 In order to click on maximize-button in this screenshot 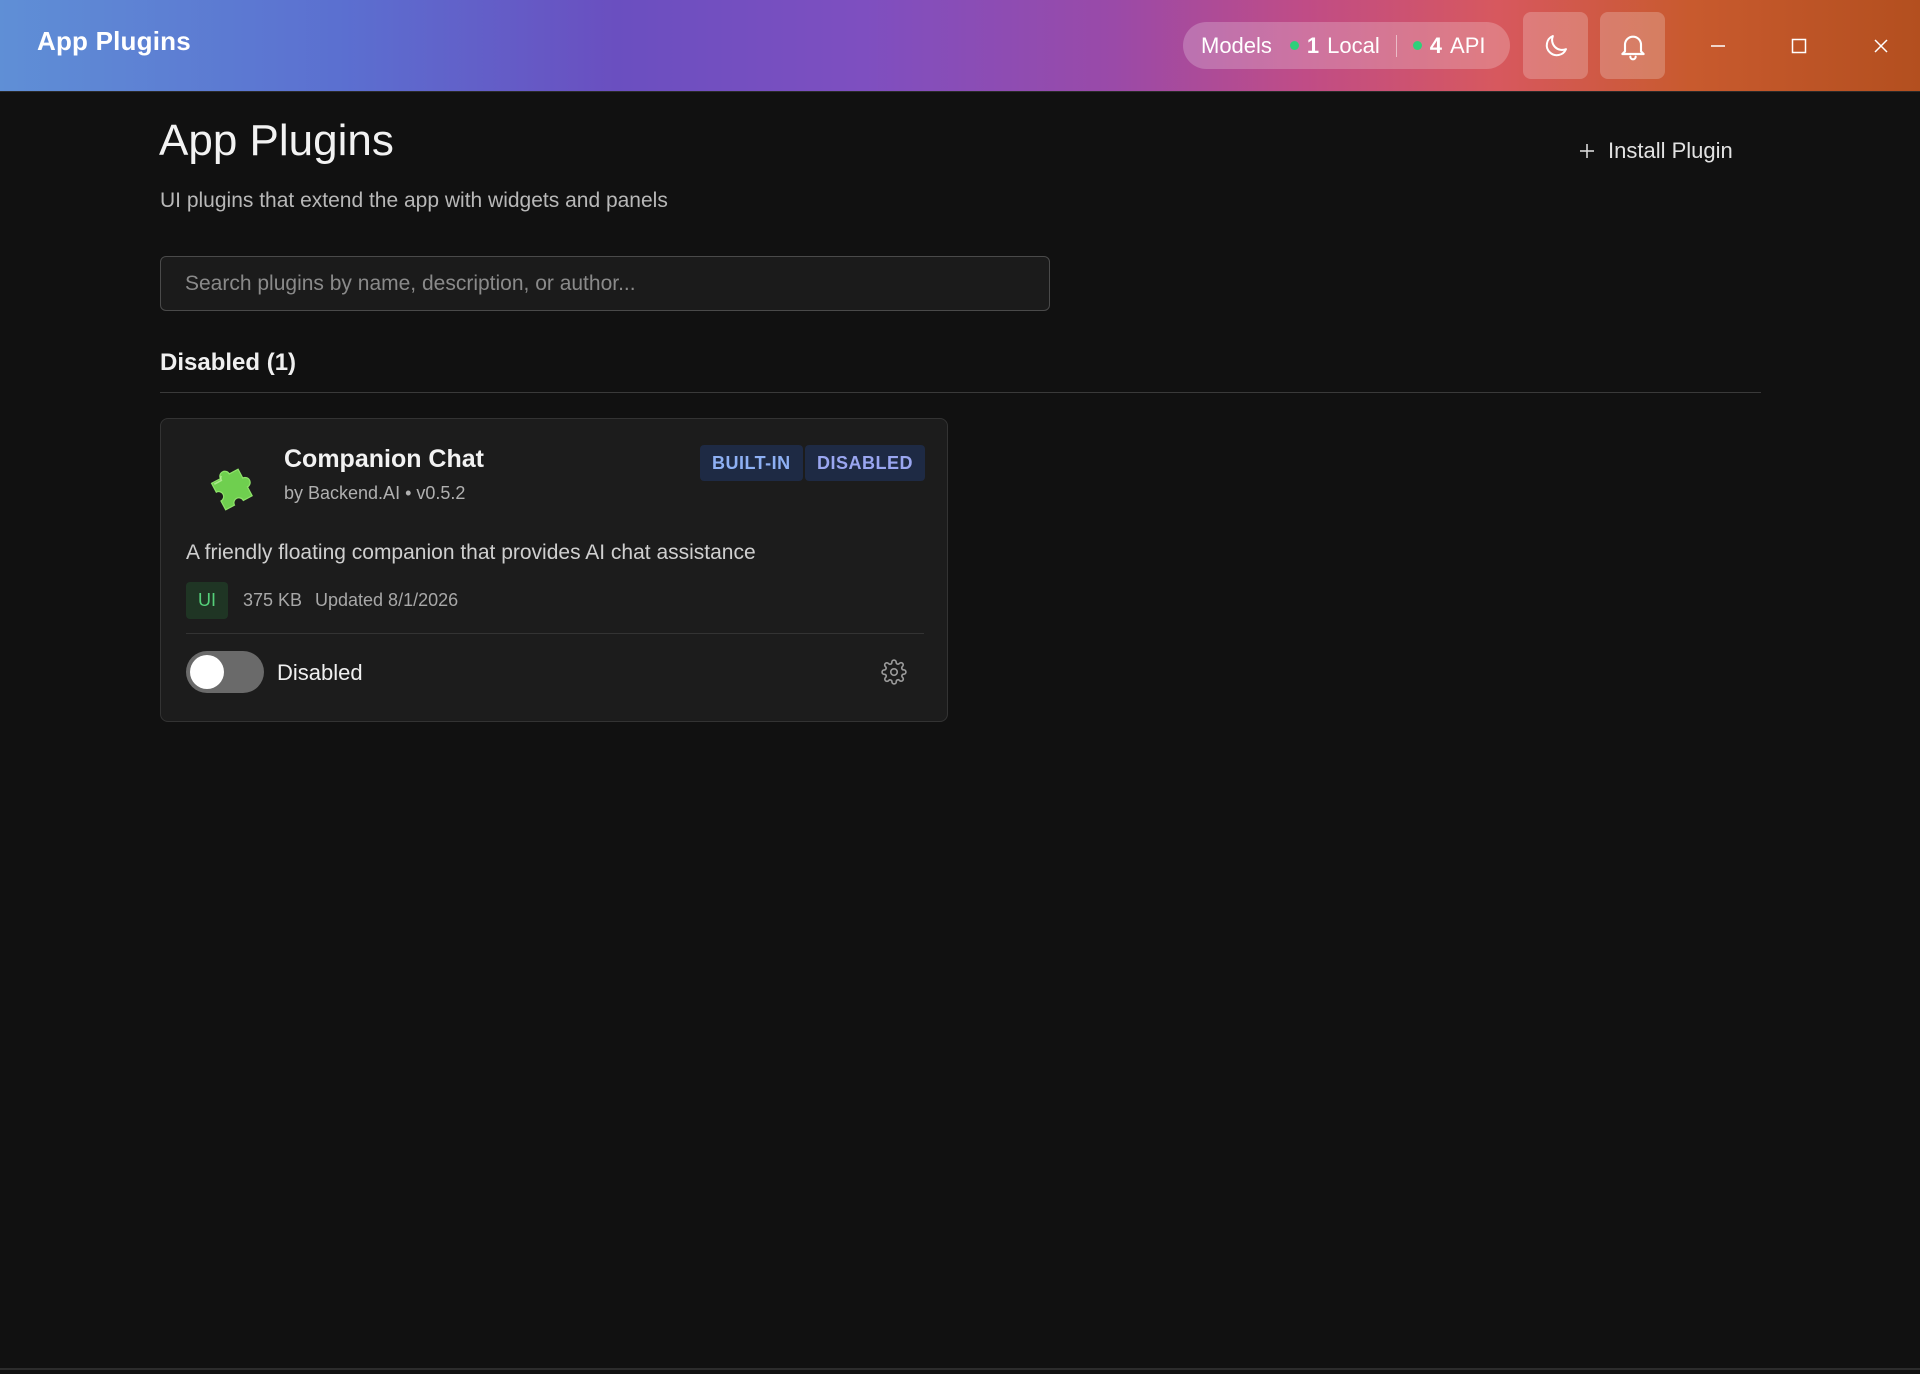, I will do `click(1799, 46)`.